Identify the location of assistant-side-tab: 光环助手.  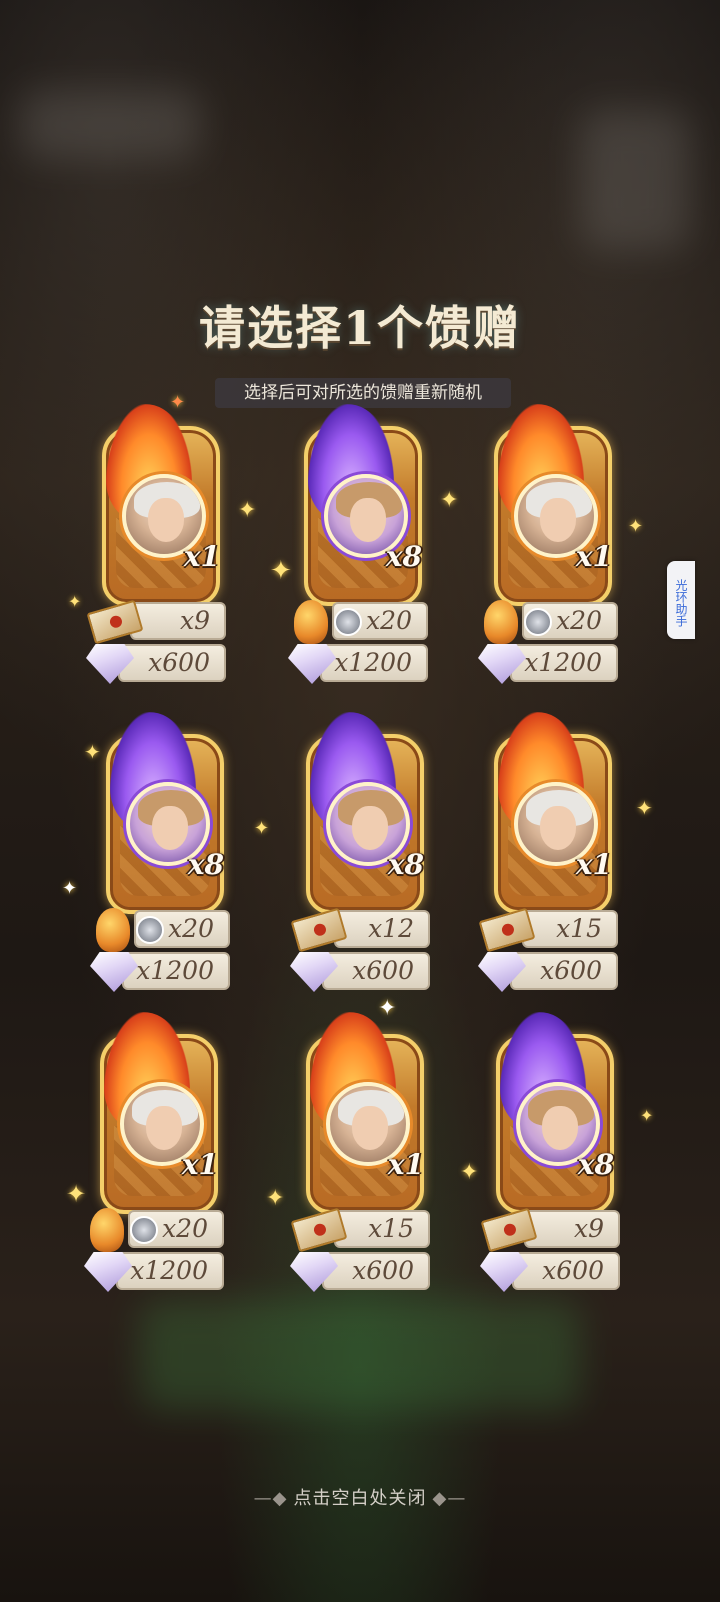
(681, 600).